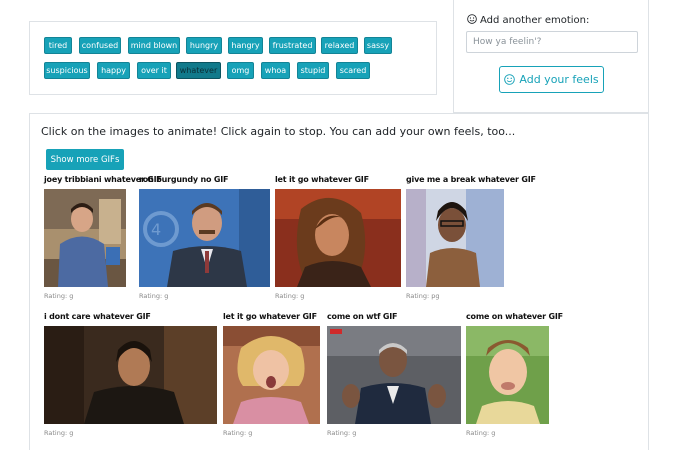  Describe the element at coordinates (362, 316) in the screenshot. I see `gif-title: come on wtf GIF` at that location.